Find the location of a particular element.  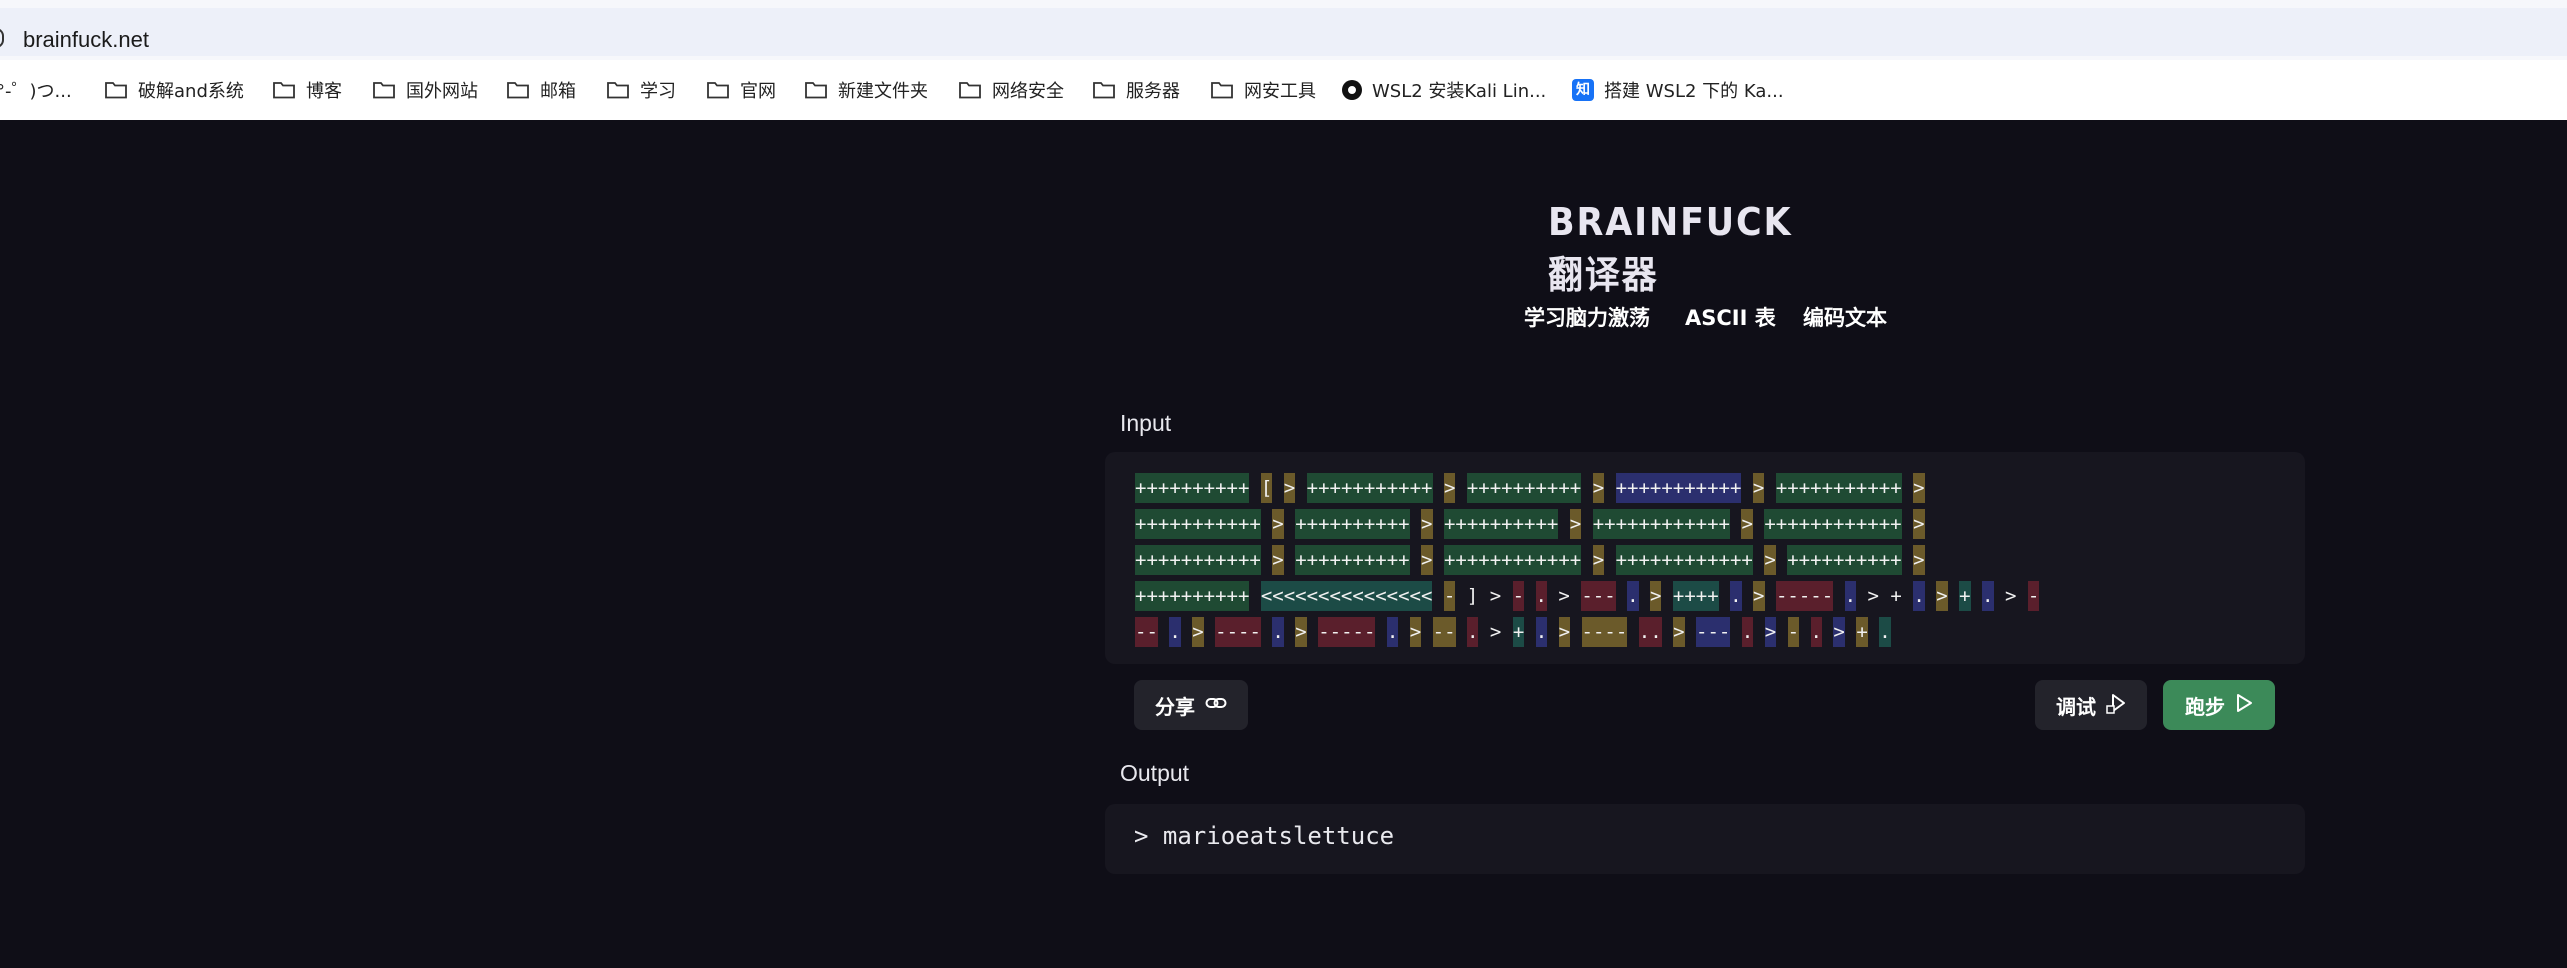

input-label: Input is located at coordinates (1146, 423).